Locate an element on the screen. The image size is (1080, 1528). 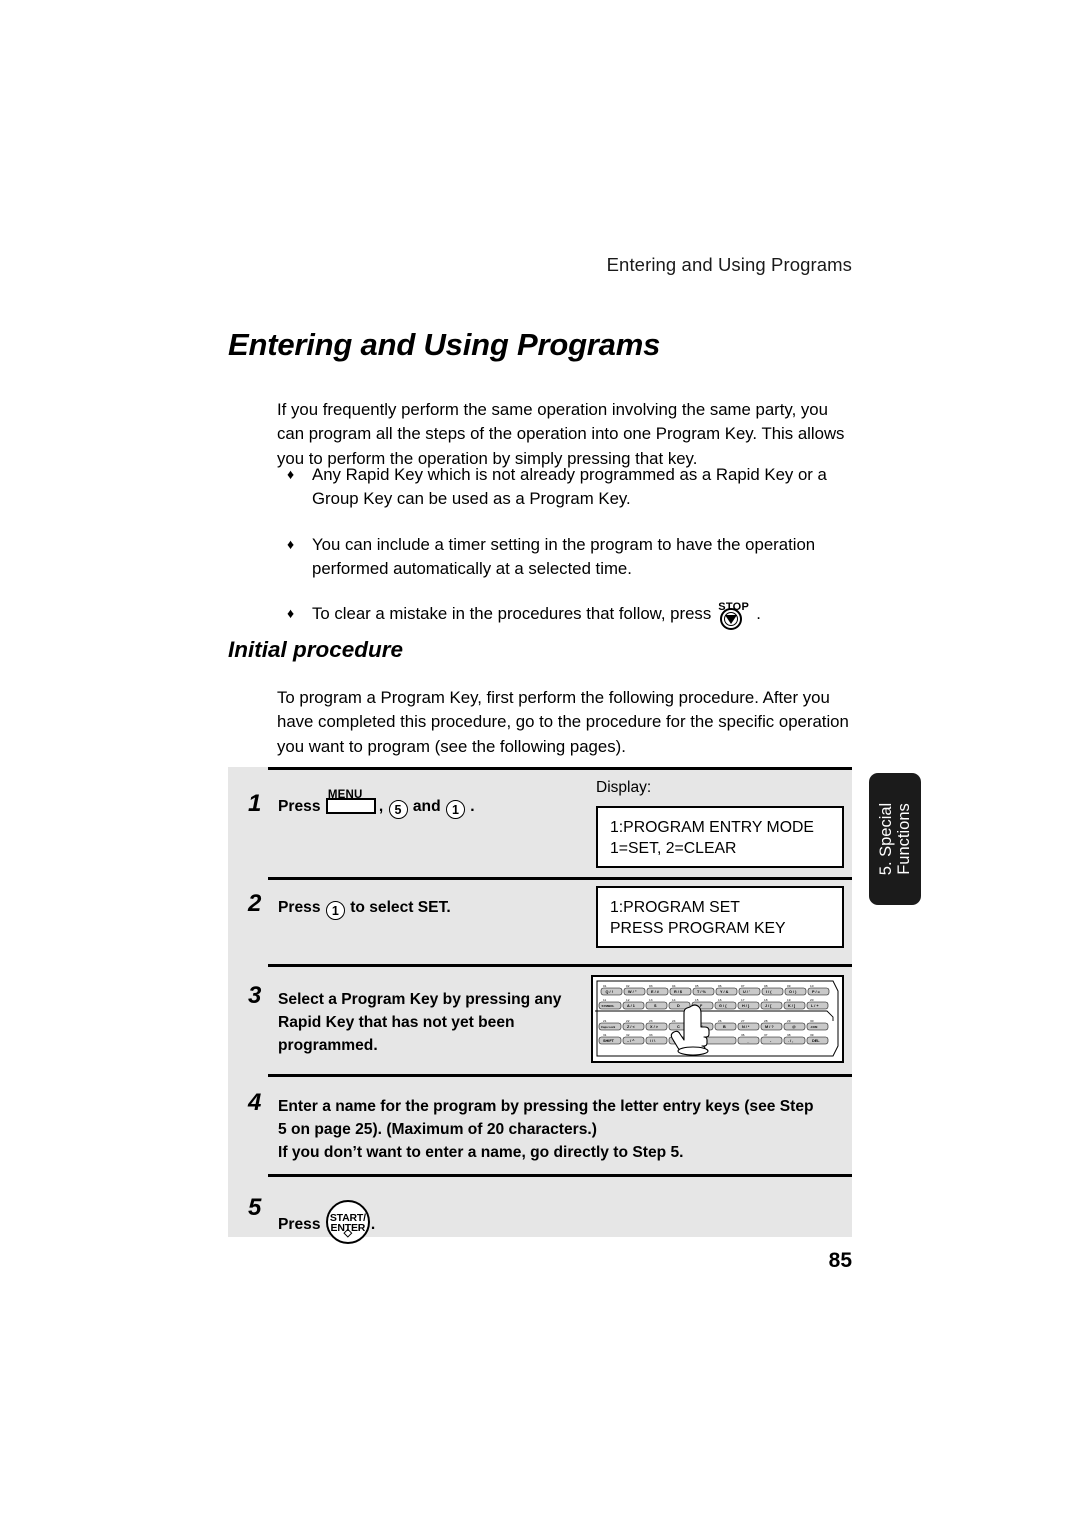
svg-text: Z / < is located at coordinates (631, 1027).